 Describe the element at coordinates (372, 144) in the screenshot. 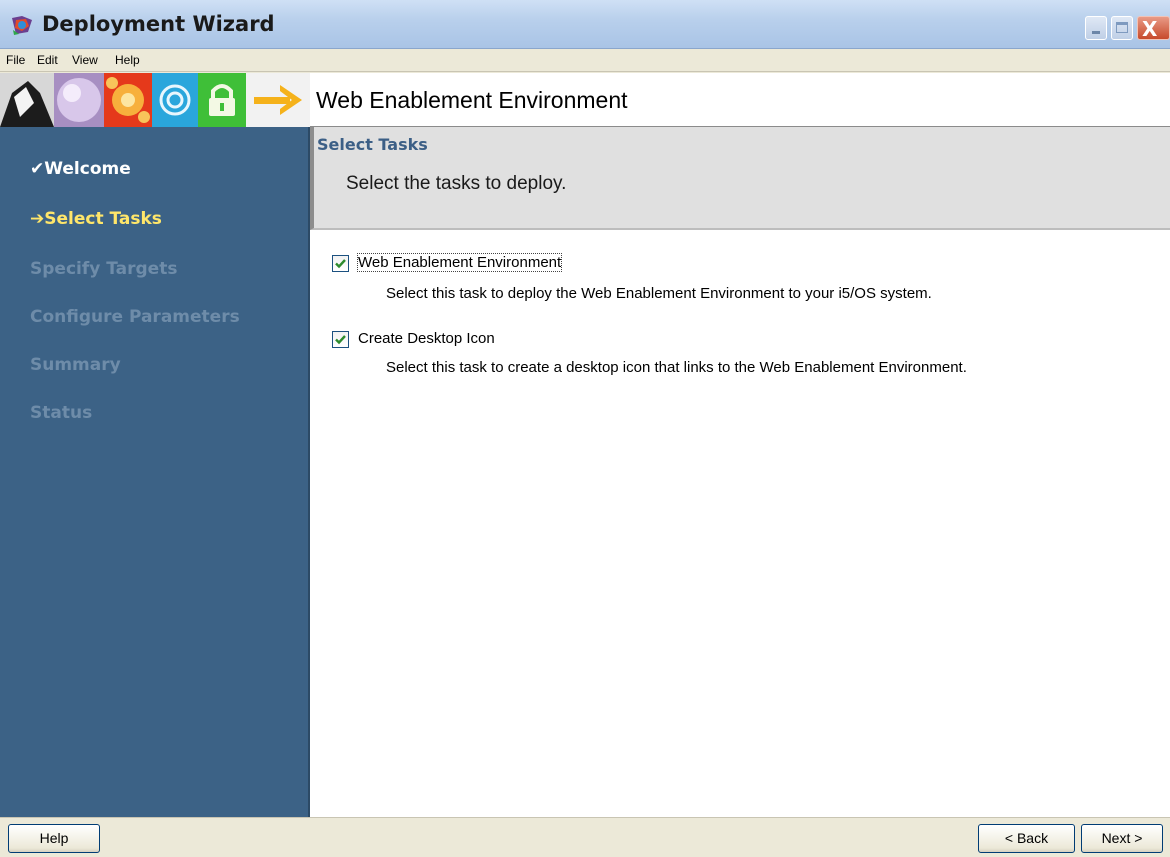

I see `section-title: Select Tasks` at that location.